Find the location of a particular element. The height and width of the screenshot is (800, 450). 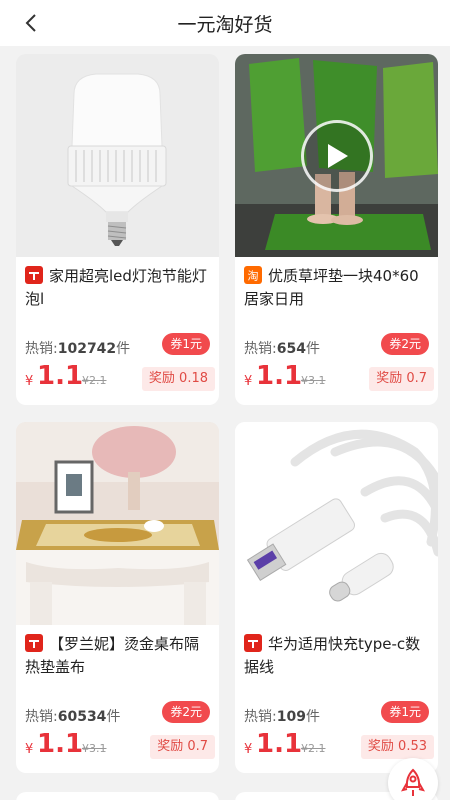

video-play-button is located at coordinates (337, 156).